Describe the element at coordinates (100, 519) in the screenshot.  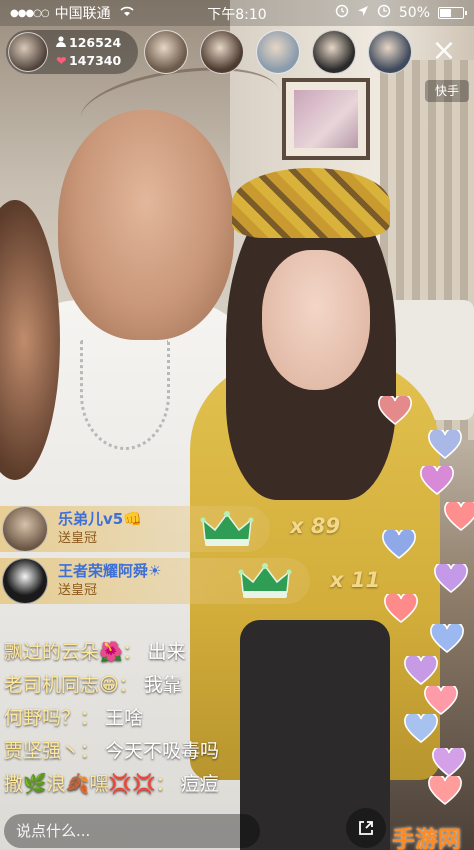
I see `gifter-name: 乐弟儿v5👊` at that location.